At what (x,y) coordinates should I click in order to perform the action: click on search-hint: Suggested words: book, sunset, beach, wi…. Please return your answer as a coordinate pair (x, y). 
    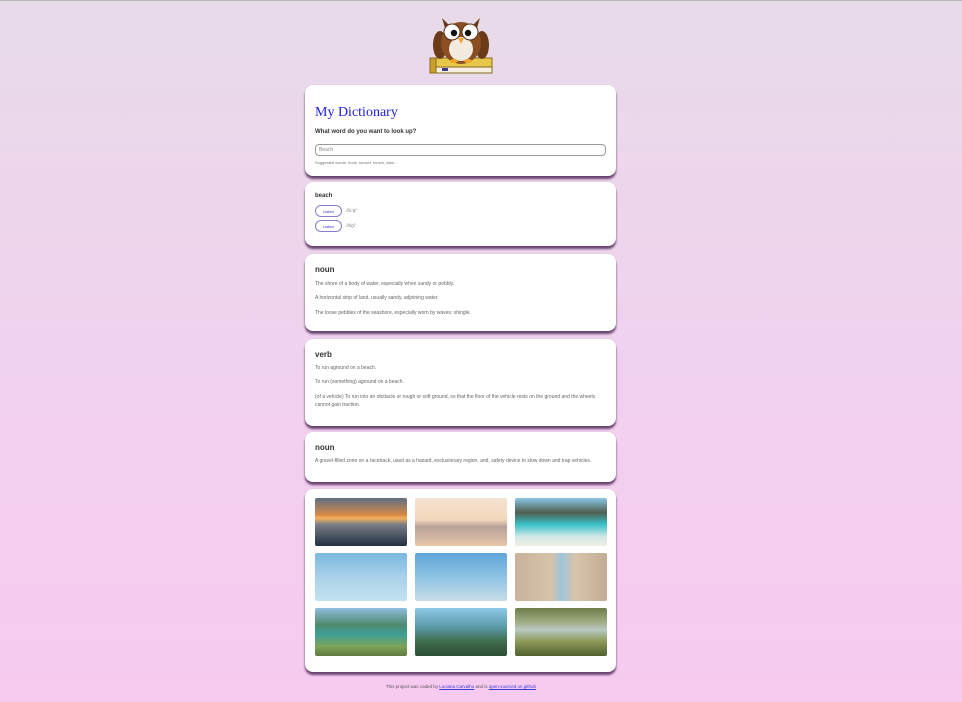
    Looking at the image, I should click on (356, 162).